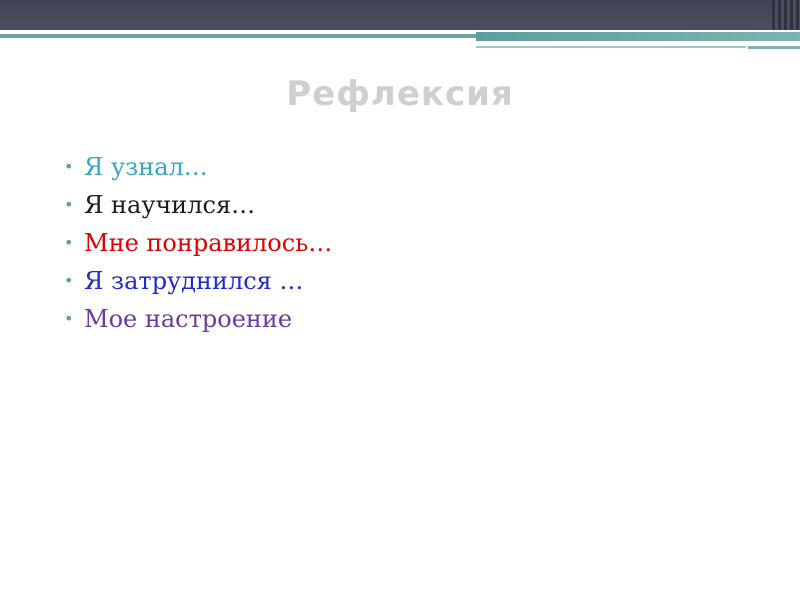  What do you see at coordinates (238, 36) in the screenshot?
I see `accent-line-left` at bounding box center [238, 36].